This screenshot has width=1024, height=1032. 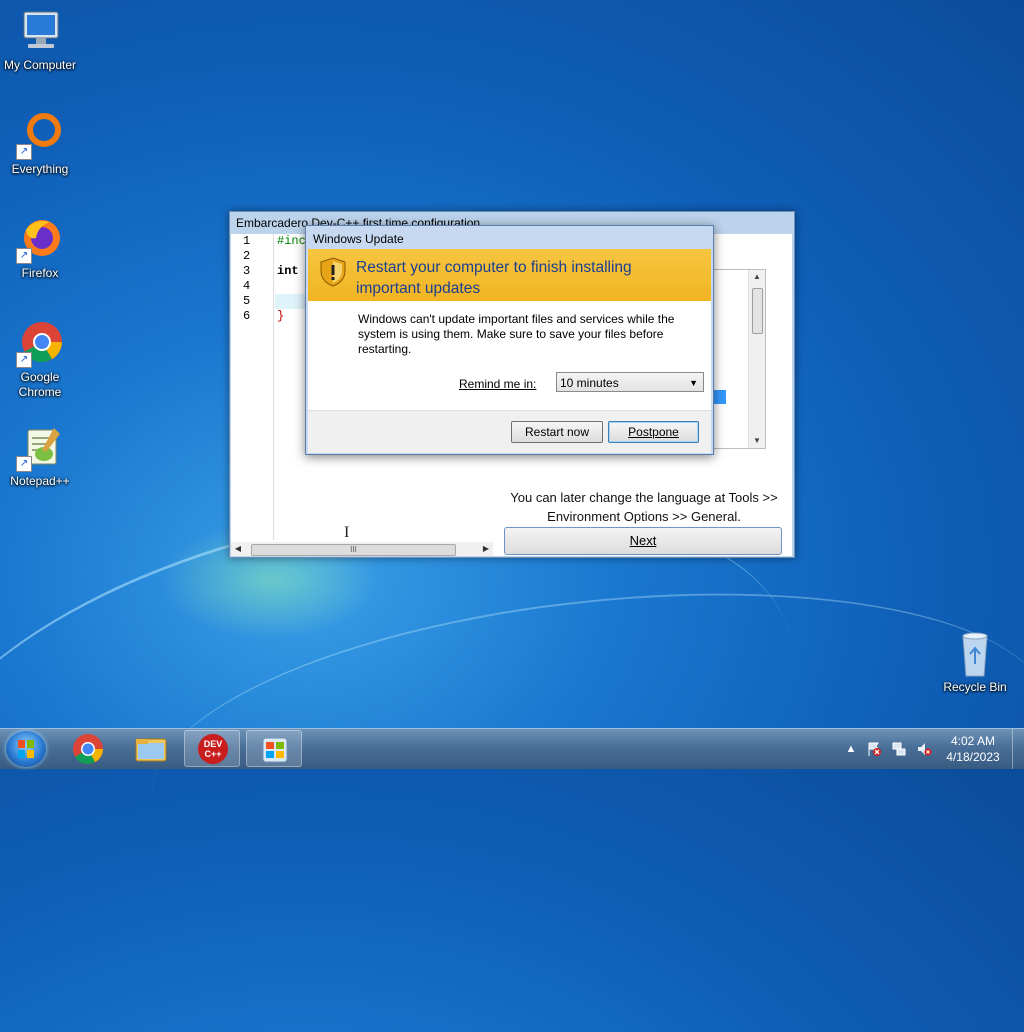 What do you see at coordinates (899, 749) in the screenshot?
I see `network-icon` at bounding box center [899, 749].